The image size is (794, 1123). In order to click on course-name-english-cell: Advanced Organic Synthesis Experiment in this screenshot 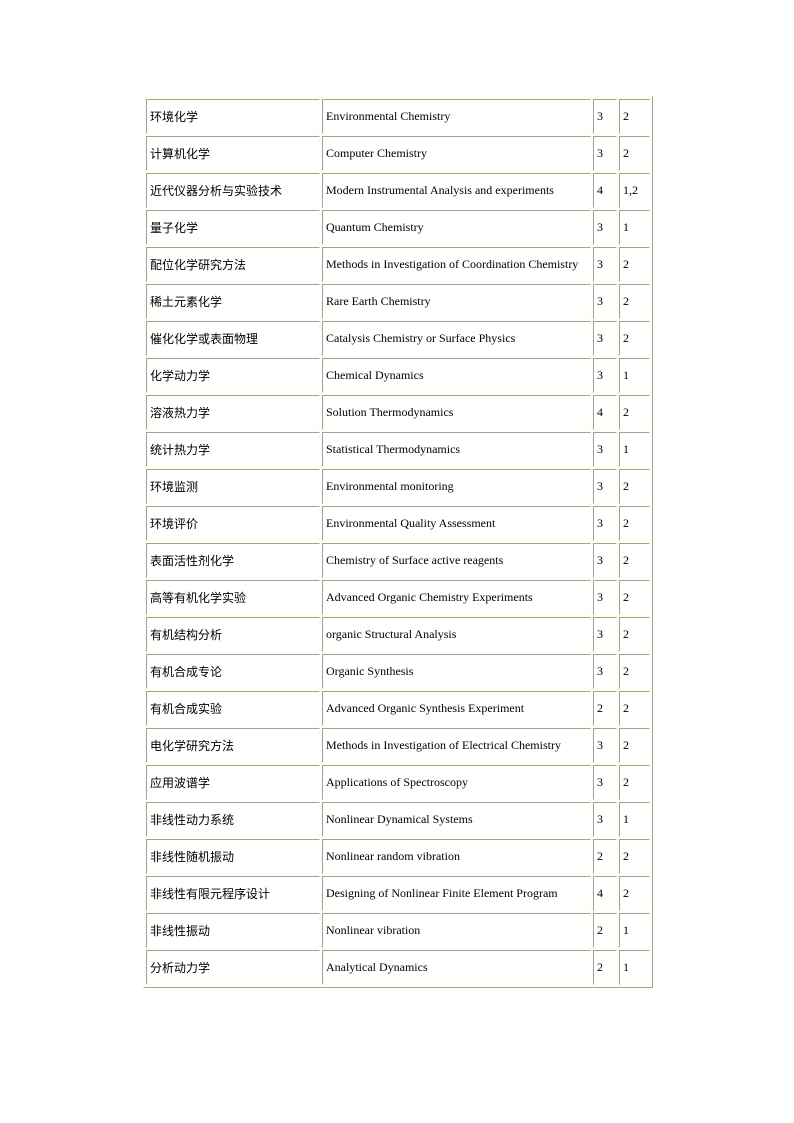, I will do `click(456, 708)`.